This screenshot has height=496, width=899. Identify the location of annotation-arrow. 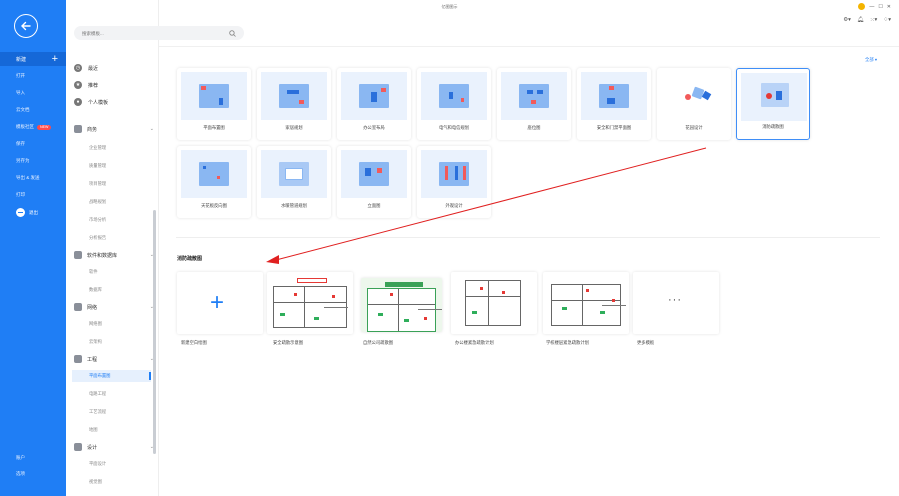
(486, 205).